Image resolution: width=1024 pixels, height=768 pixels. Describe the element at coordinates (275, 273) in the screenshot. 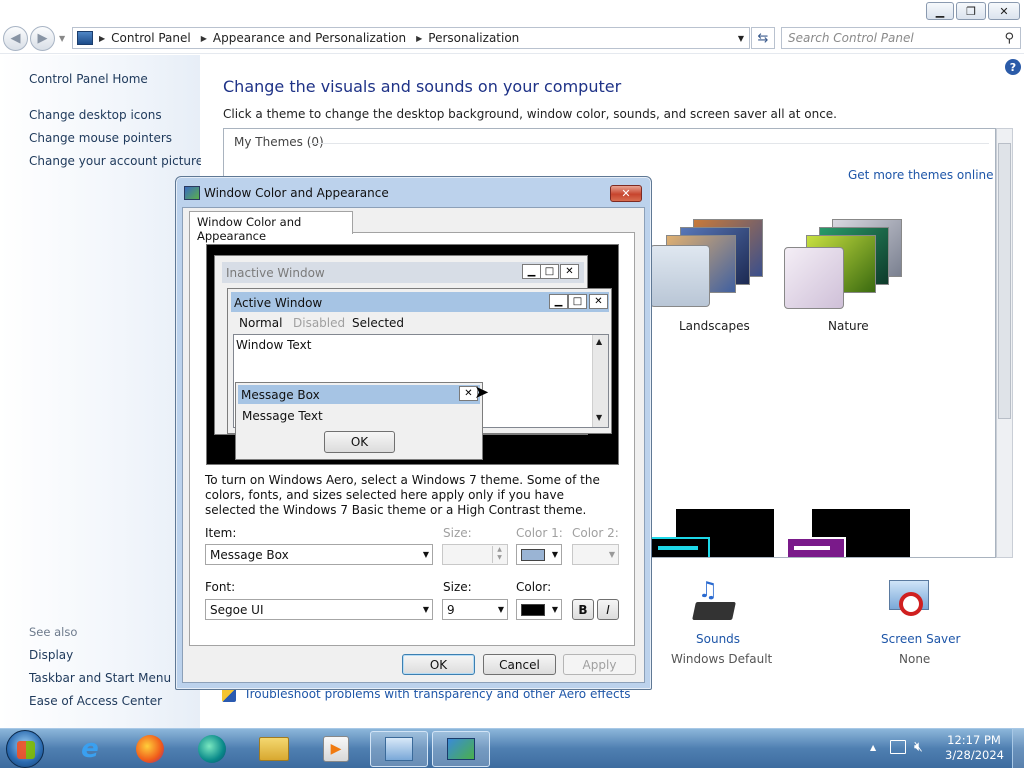

I see `preview-inactive-title: Inactive Window` at that location.